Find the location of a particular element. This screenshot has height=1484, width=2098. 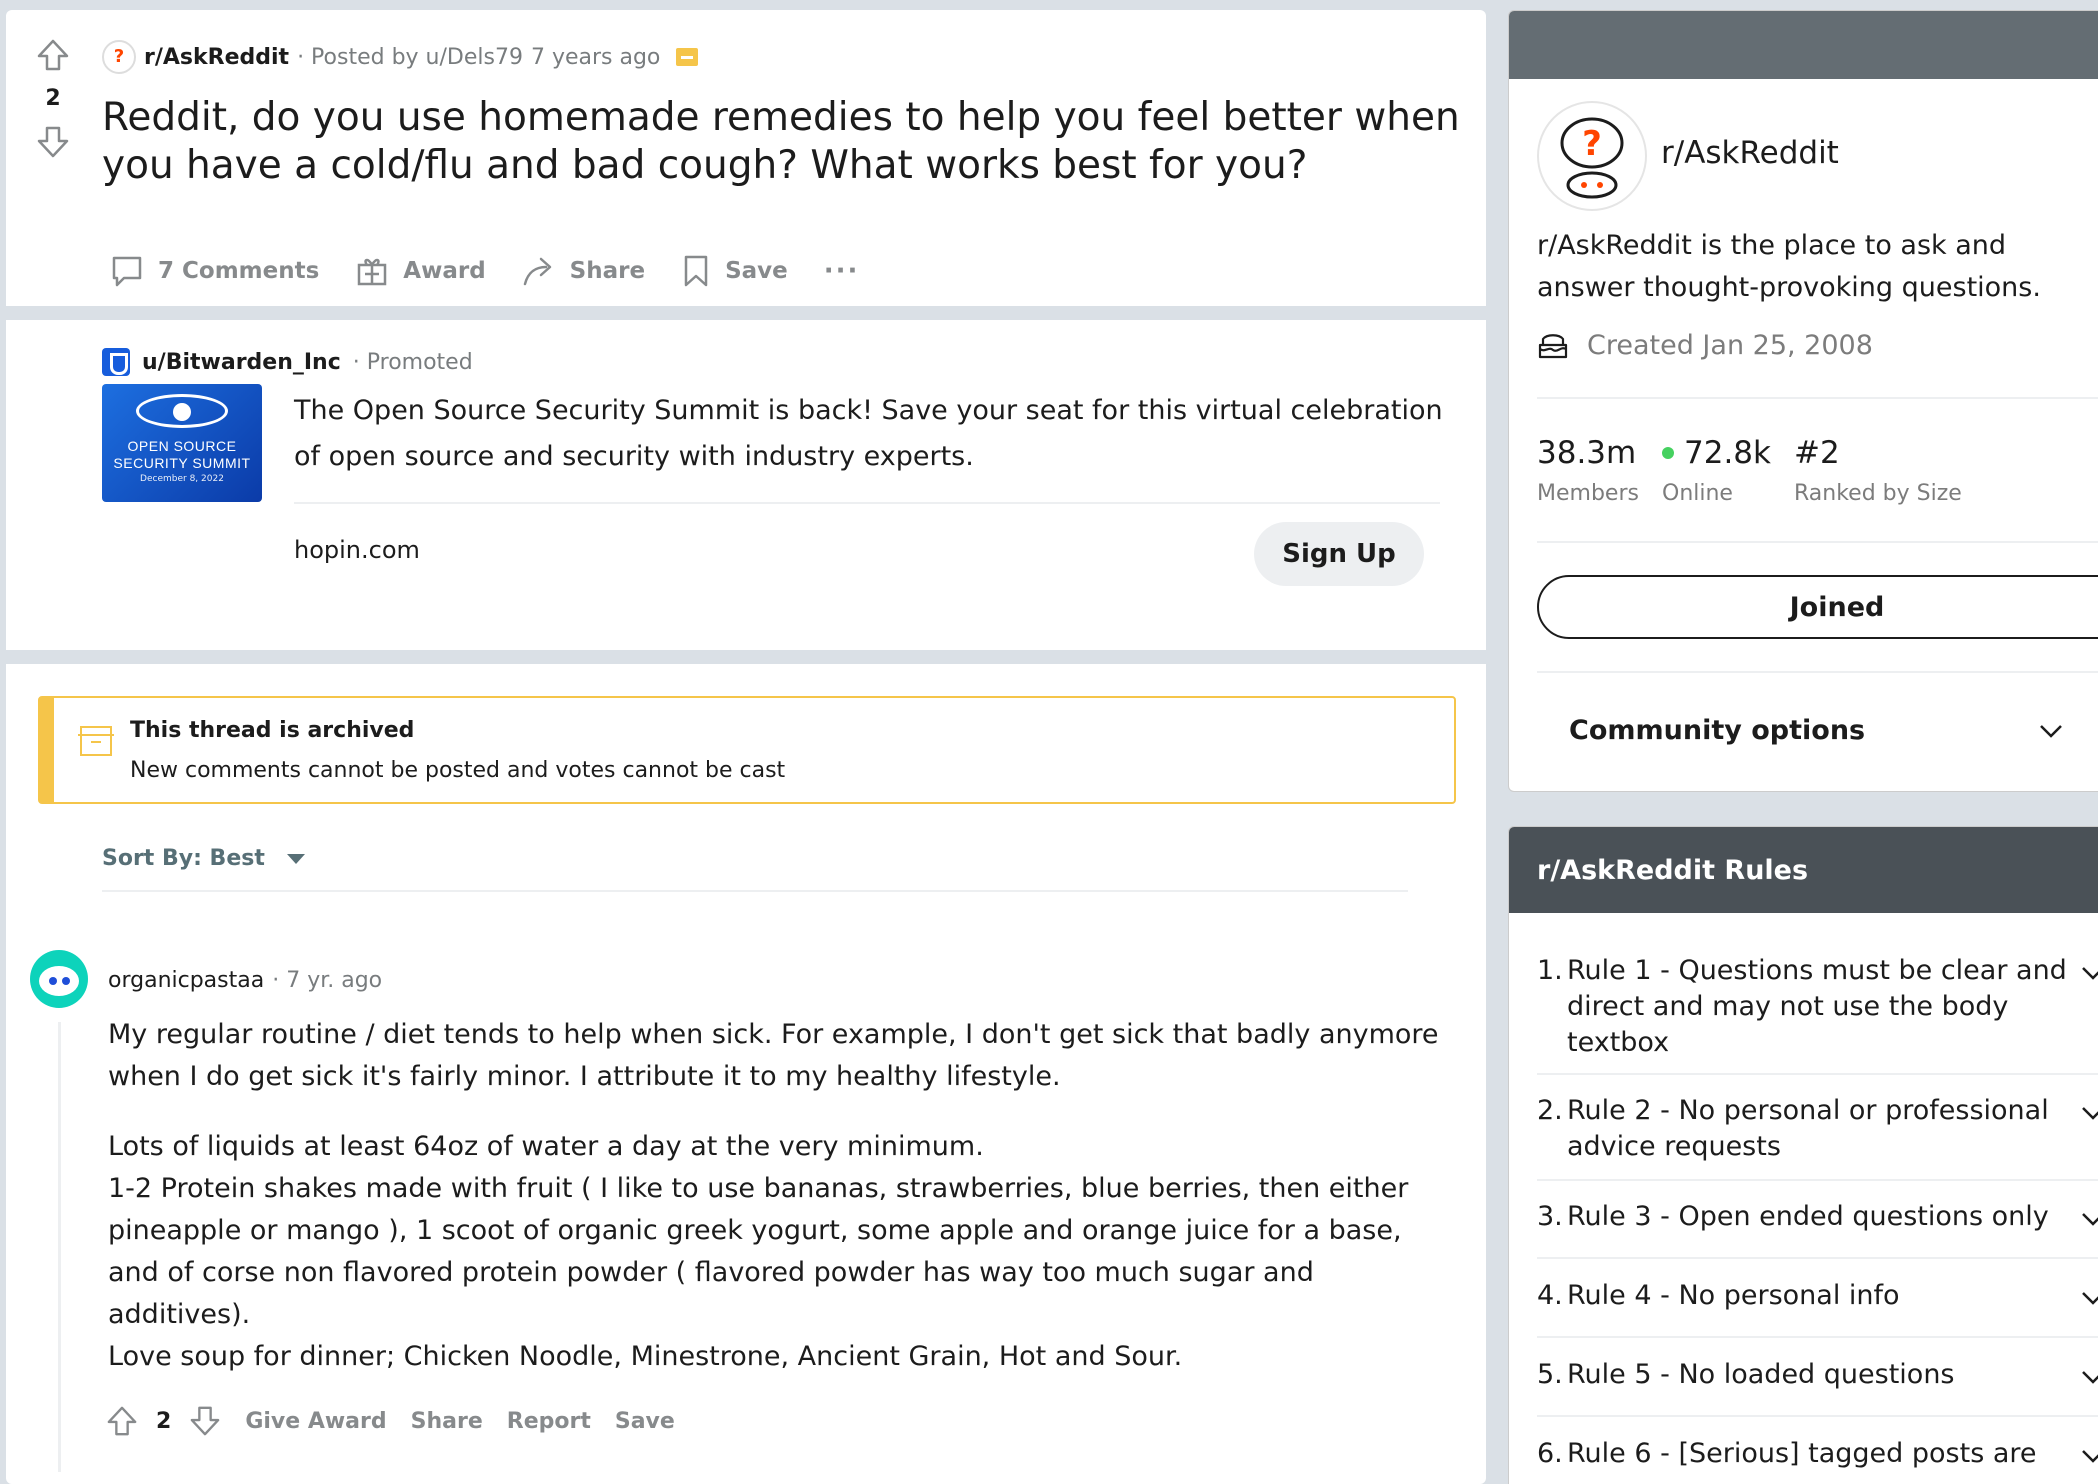

promoted-meta: u/Bitwarden_Inc · Promoted is located at coordinates (287, 362).